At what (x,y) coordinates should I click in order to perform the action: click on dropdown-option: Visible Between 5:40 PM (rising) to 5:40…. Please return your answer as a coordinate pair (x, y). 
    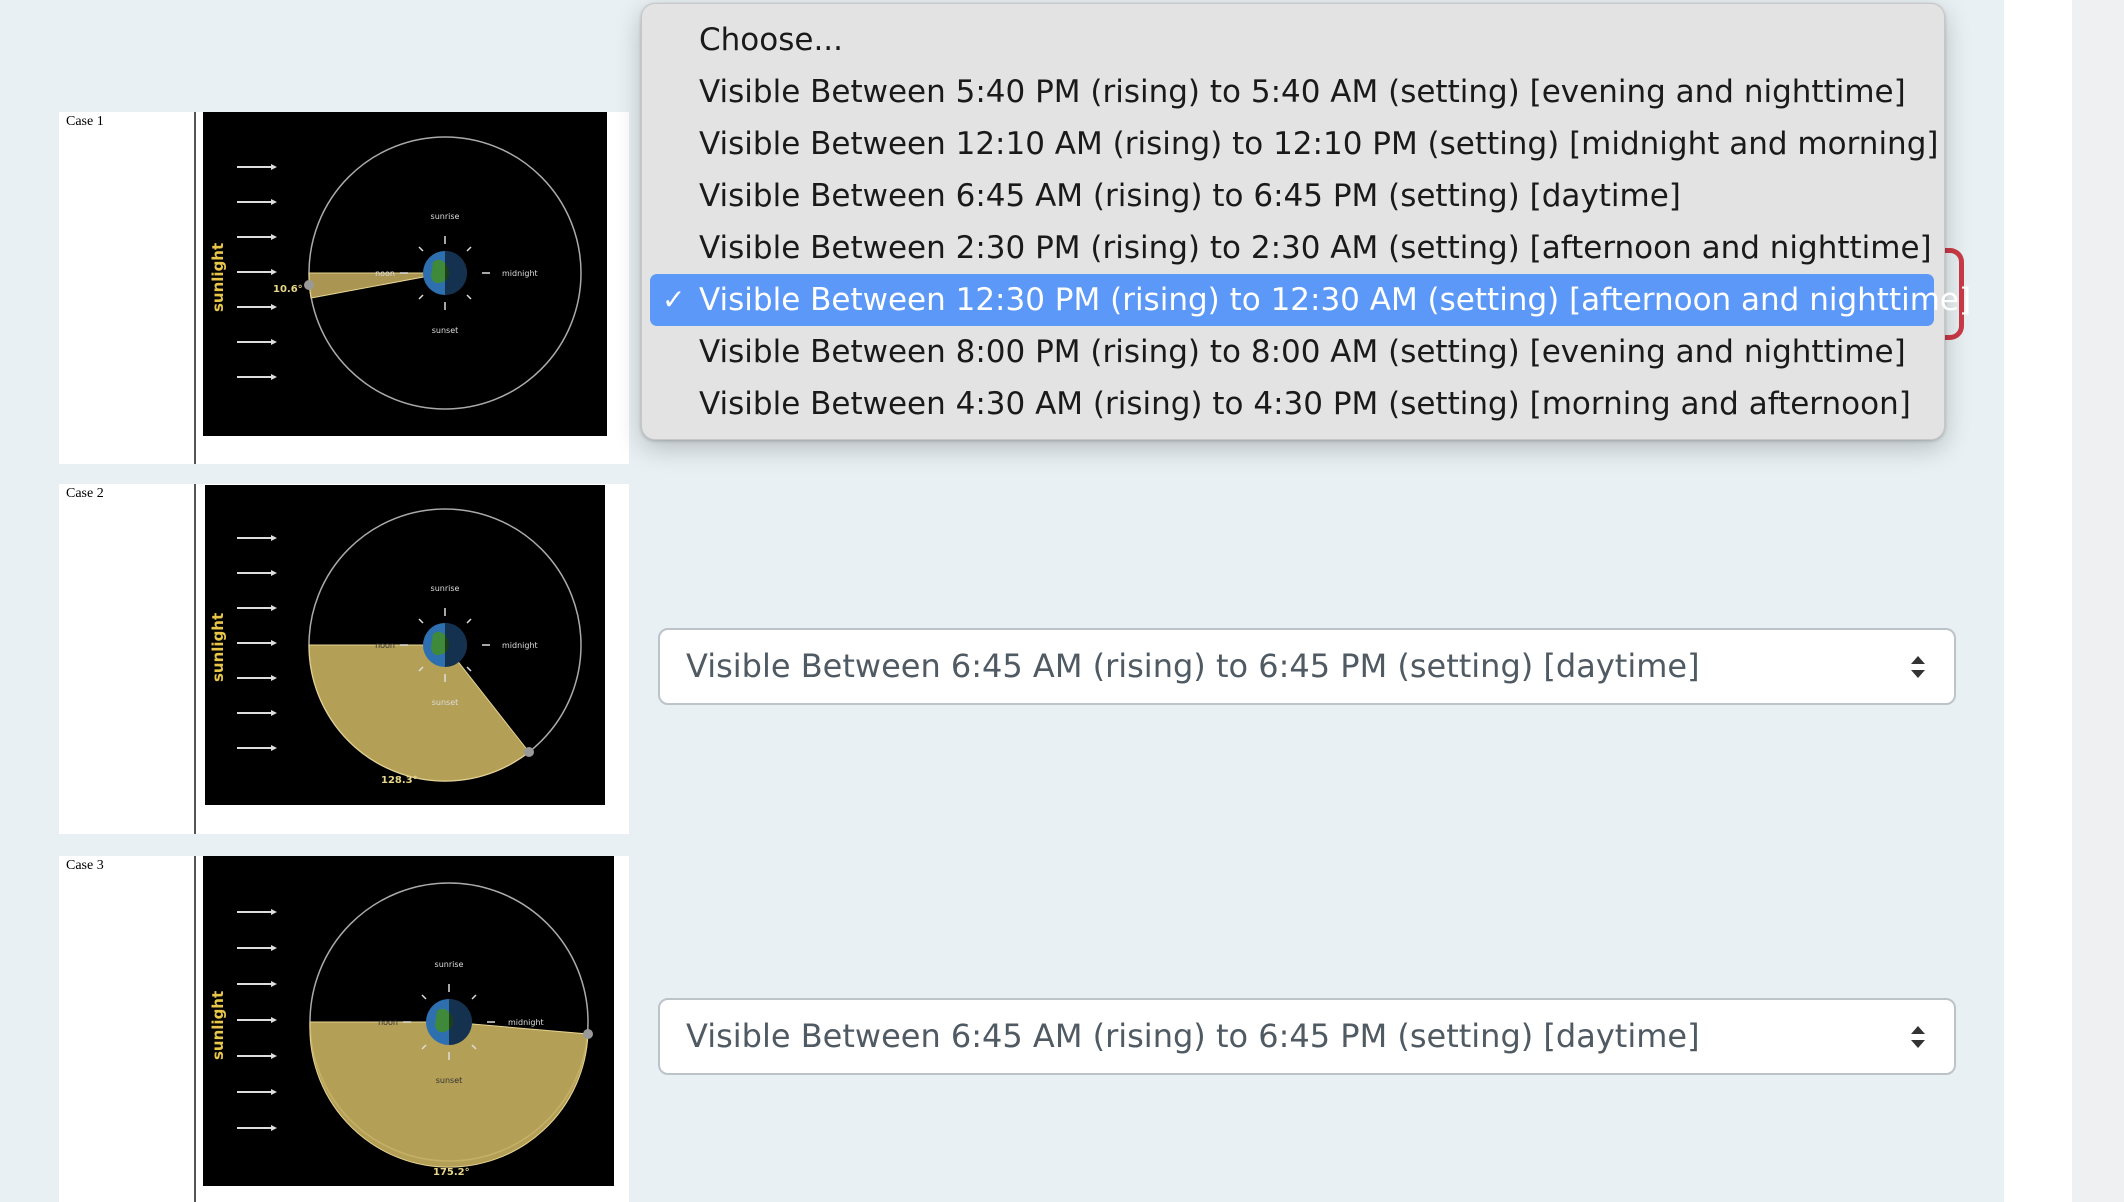
    Looking at the image, I should click on (1292, 92).